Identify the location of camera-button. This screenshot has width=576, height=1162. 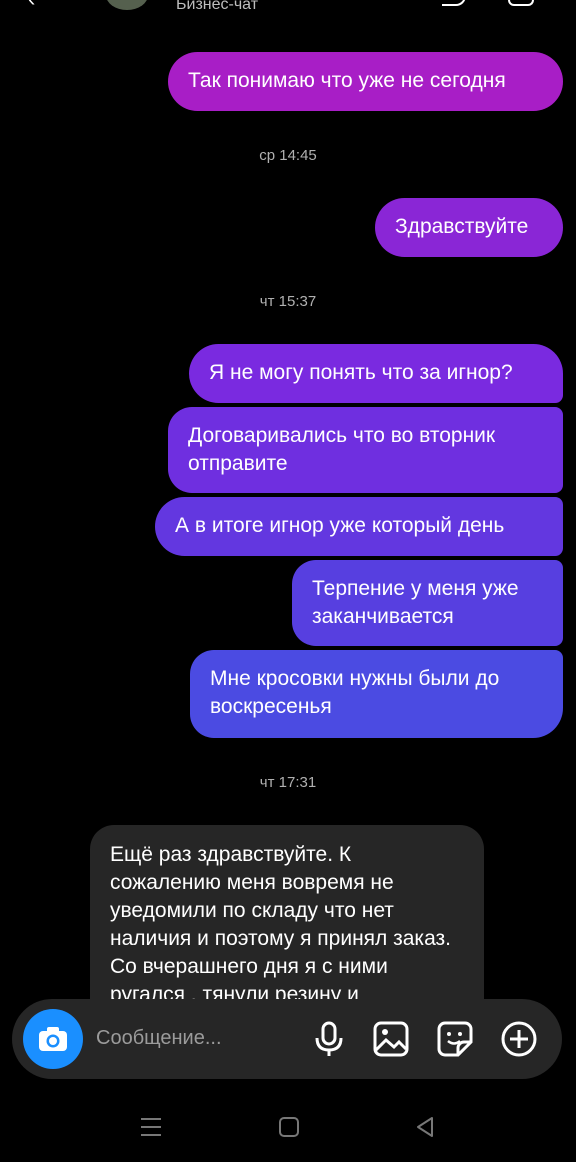
(53, 1039).